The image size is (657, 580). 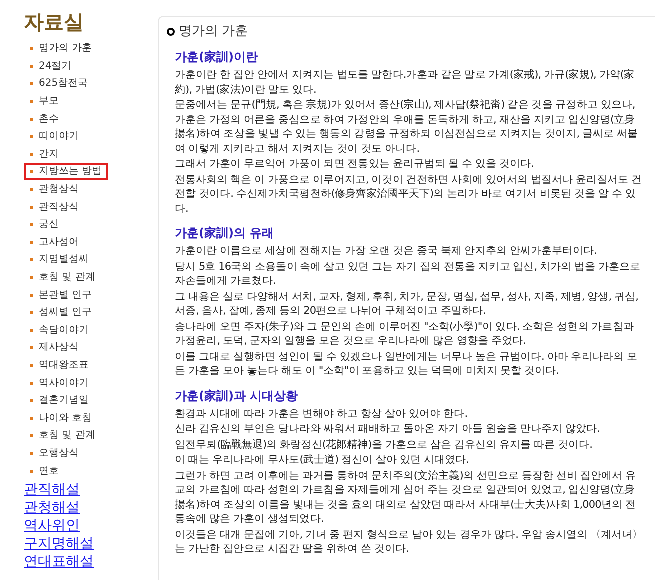 What do you see at coordinates (66, 171) in the screenshot?
I see `sidebar-item: 지방쓰는 방법` at bounding box center [66, 171].